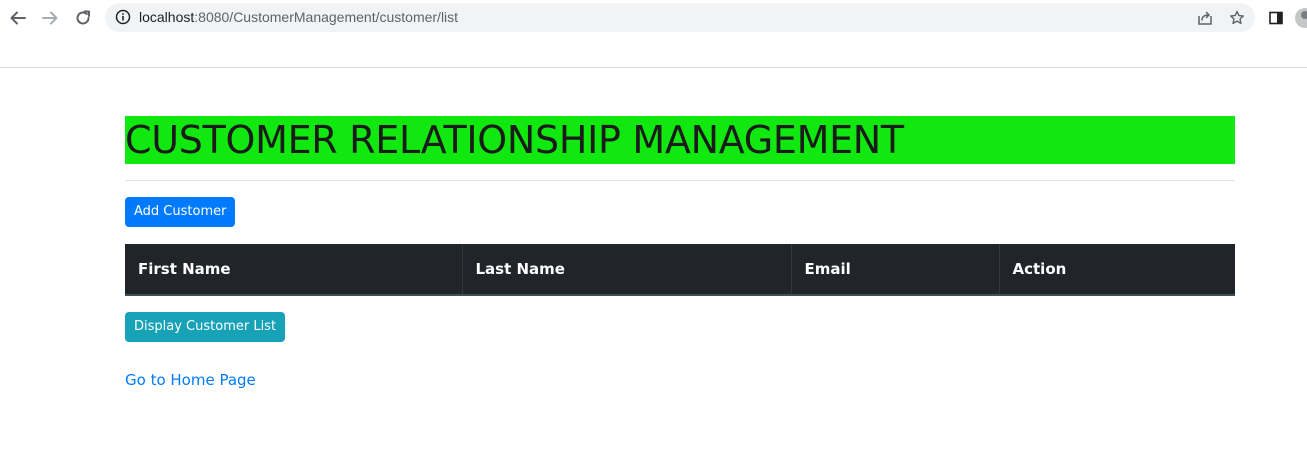 This screenshot has height=463, width=1307. I want to click on back-icon, so click(18, 18).